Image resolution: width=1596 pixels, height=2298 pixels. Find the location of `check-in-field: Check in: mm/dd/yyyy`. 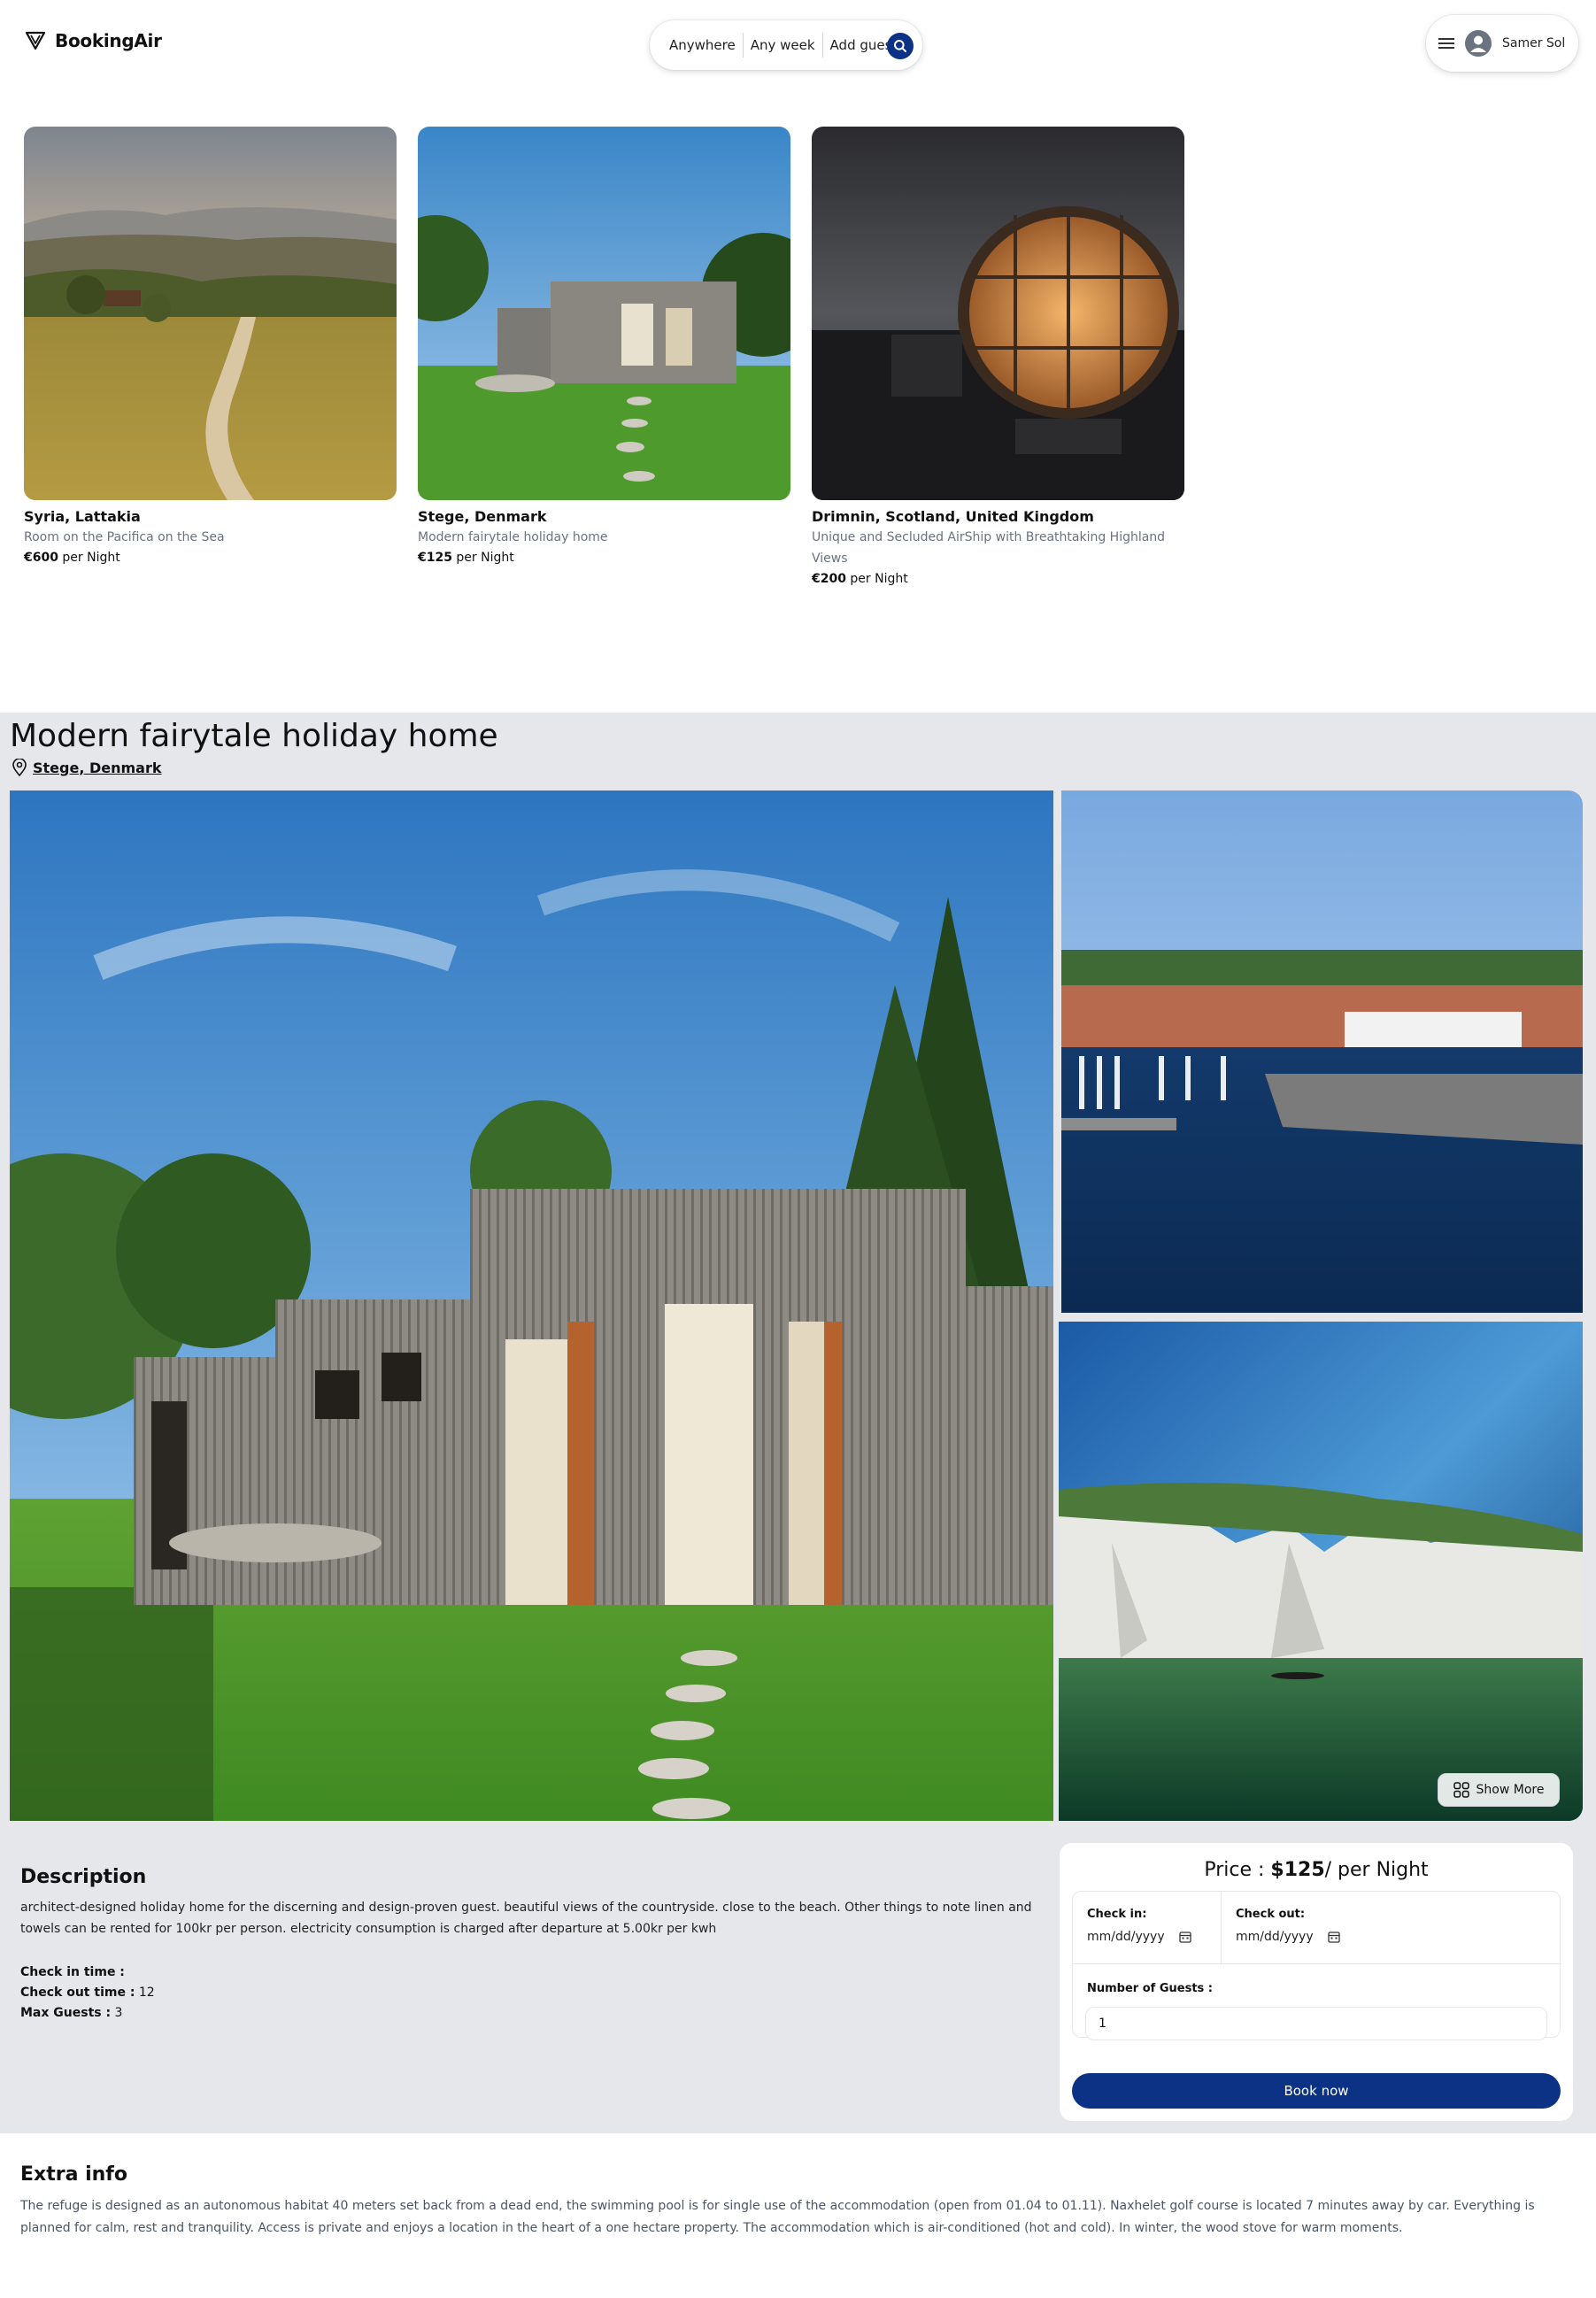

check-in-field: Check in: mm/dd/yyyy is located at coordinates (1147, 1928).